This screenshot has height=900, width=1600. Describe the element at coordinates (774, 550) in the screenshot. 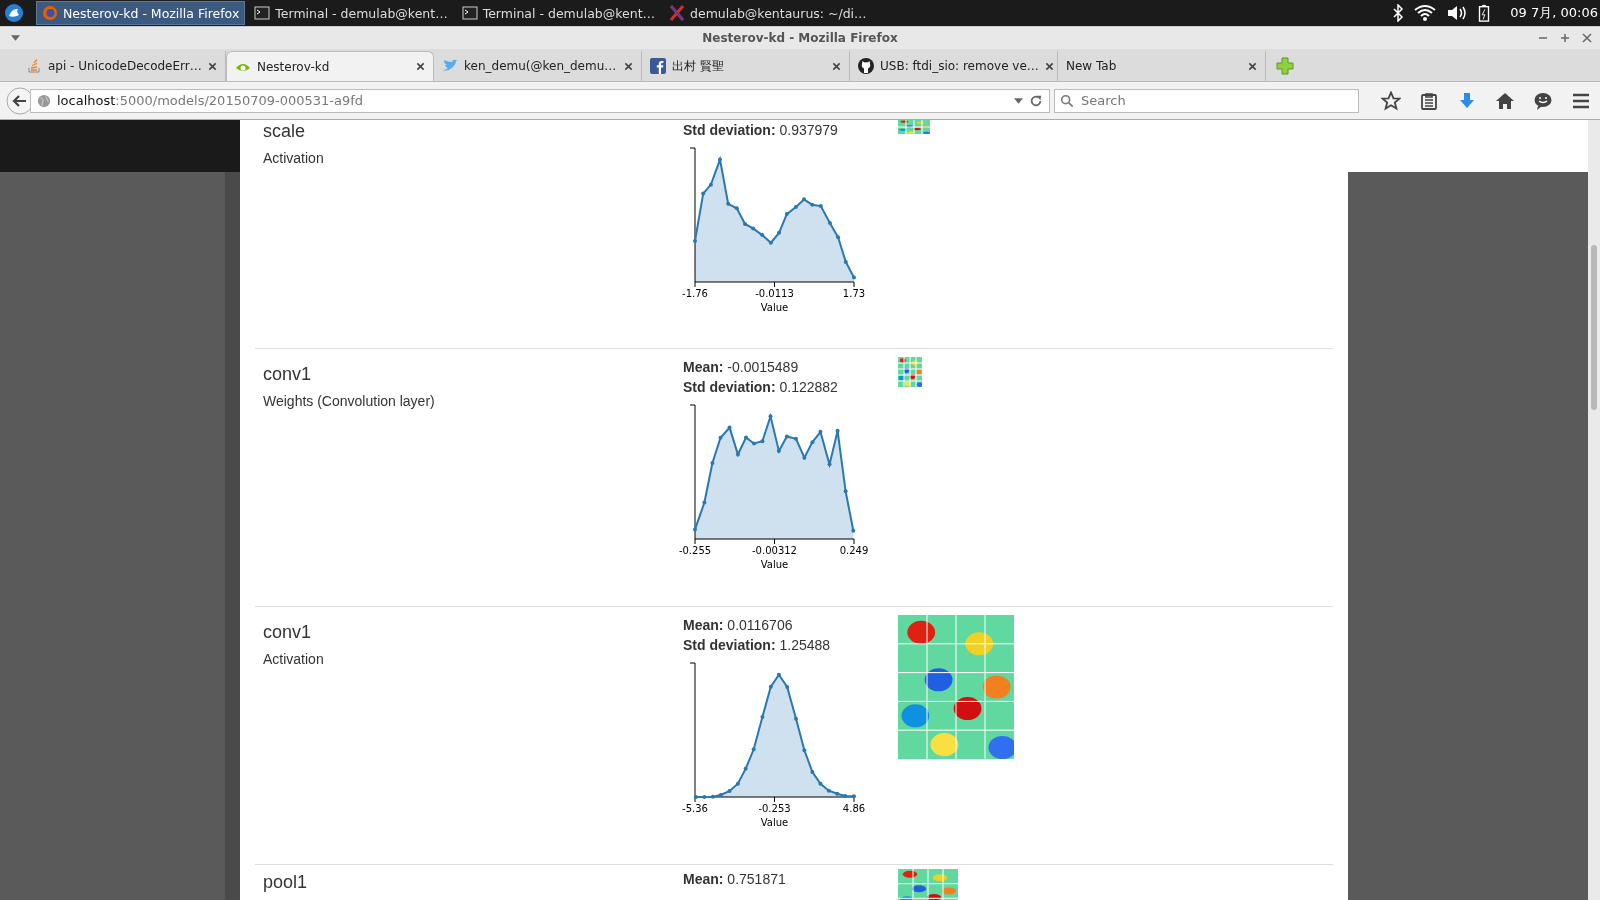

I see `tick-label: -0.00312` at that location.